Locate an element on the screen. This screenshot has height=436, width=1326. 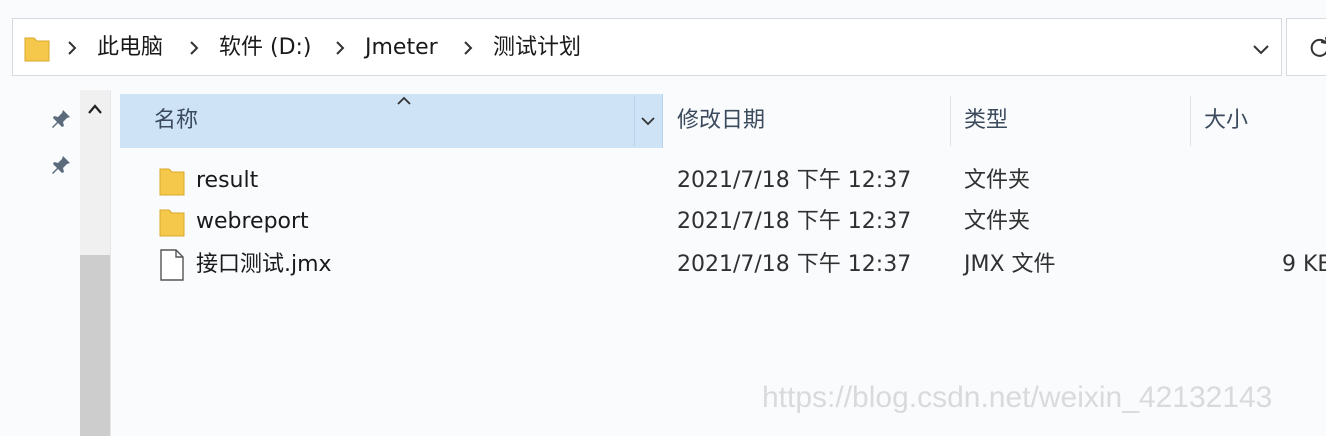
file-icon is located at coordinates (172, 265).